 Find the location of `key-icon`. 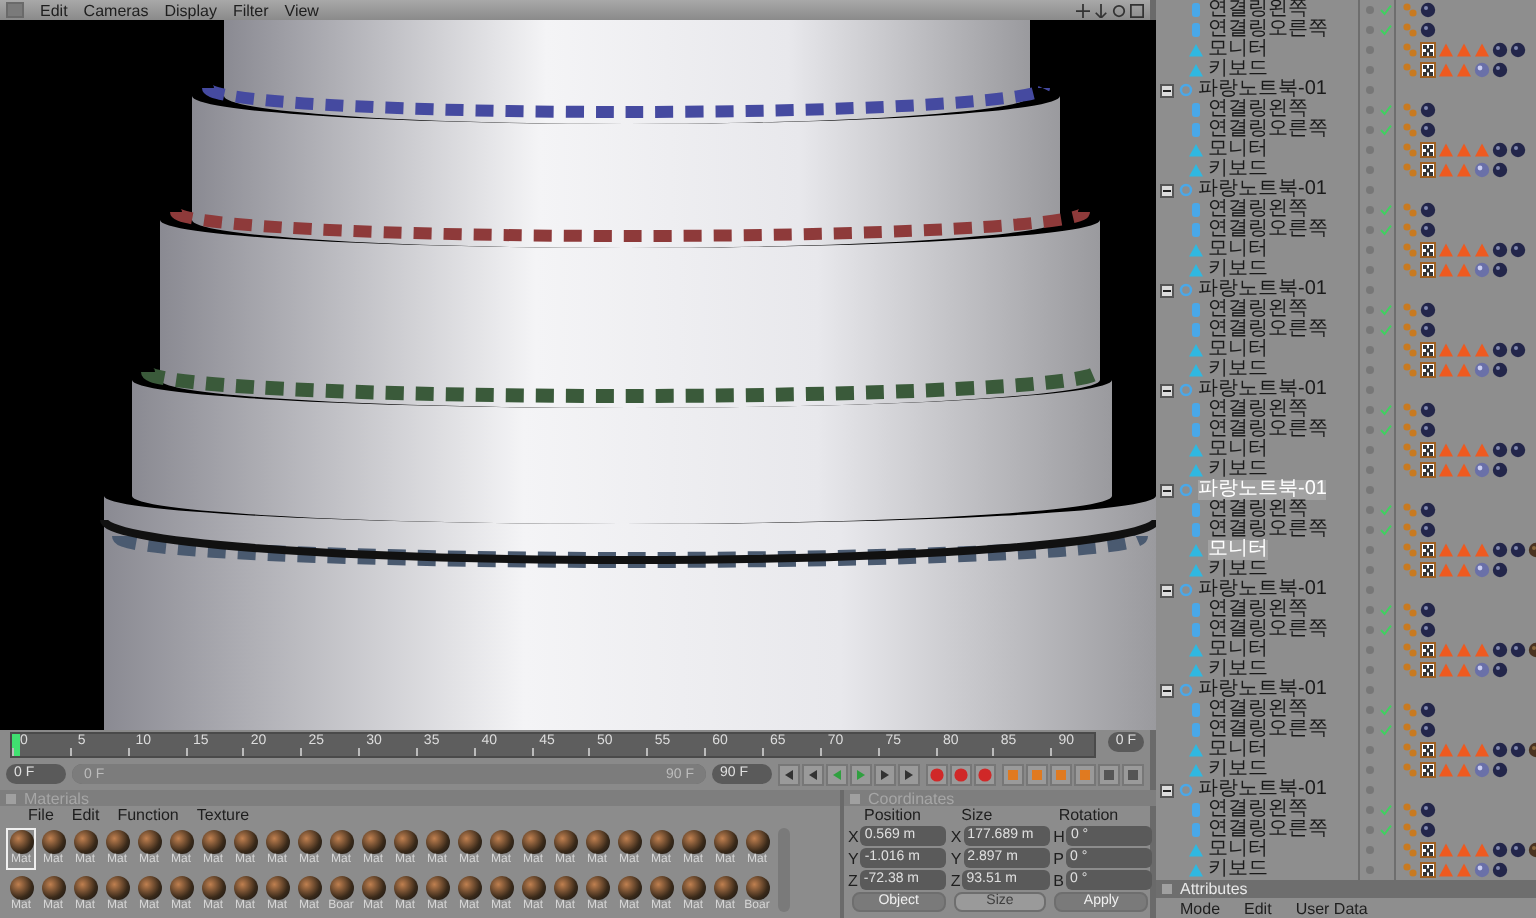

key-icon is located at coordinates (961, 774).